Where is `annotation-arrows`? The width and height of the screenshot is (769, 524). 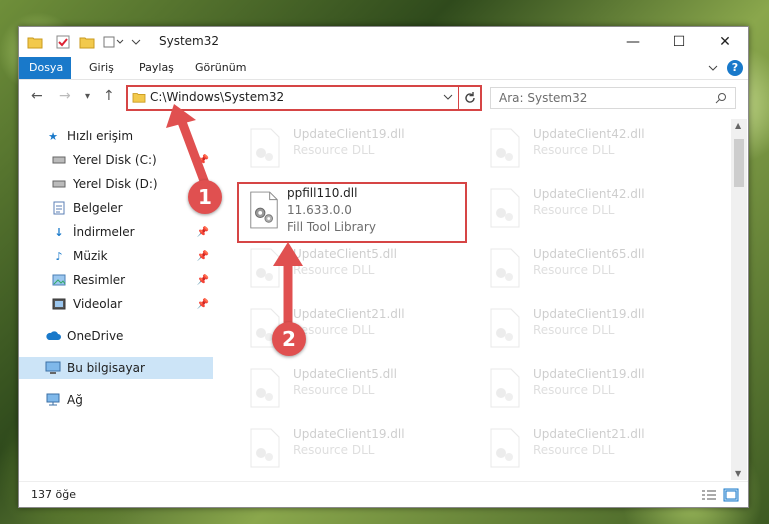
annotation-arrows is located at coordinates (234, 219).